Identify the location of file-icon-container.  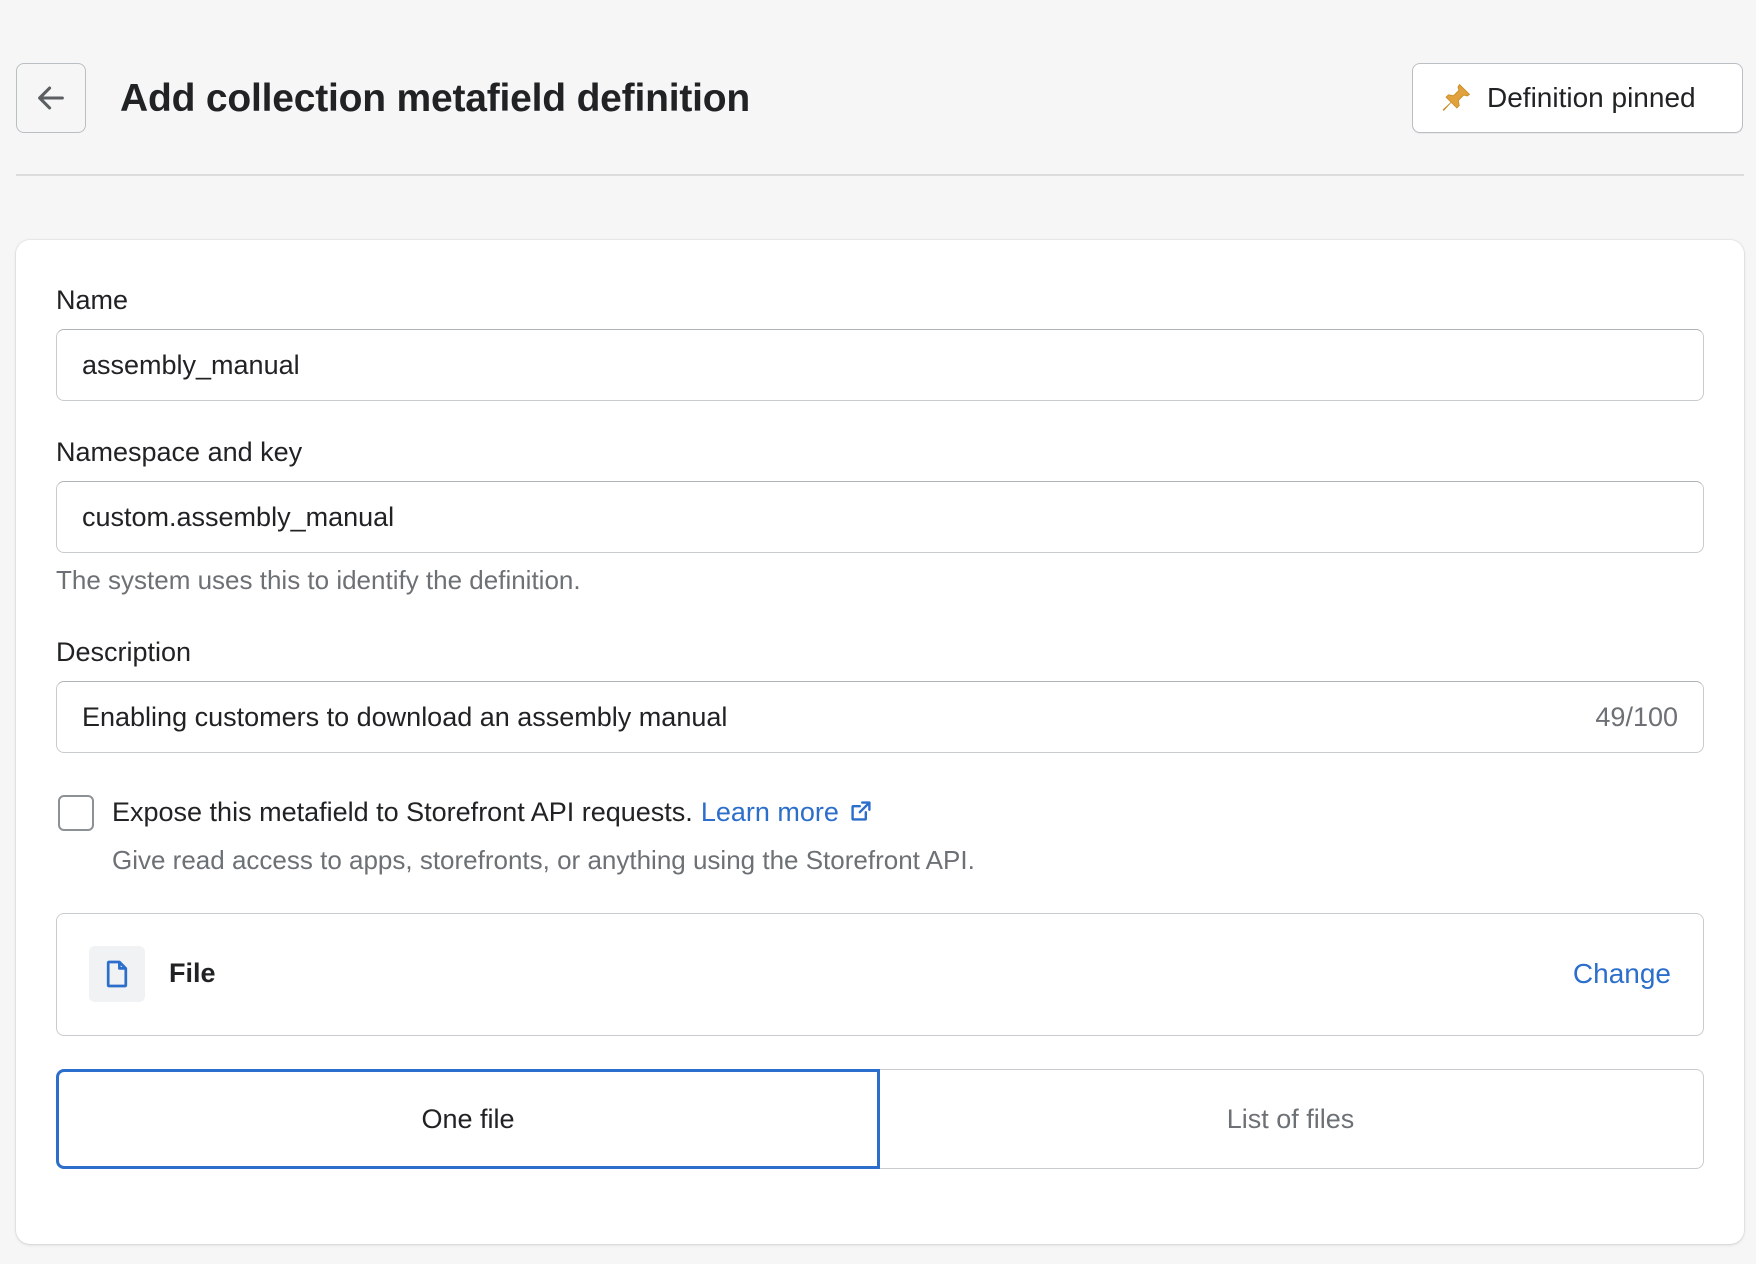
(117, 974).